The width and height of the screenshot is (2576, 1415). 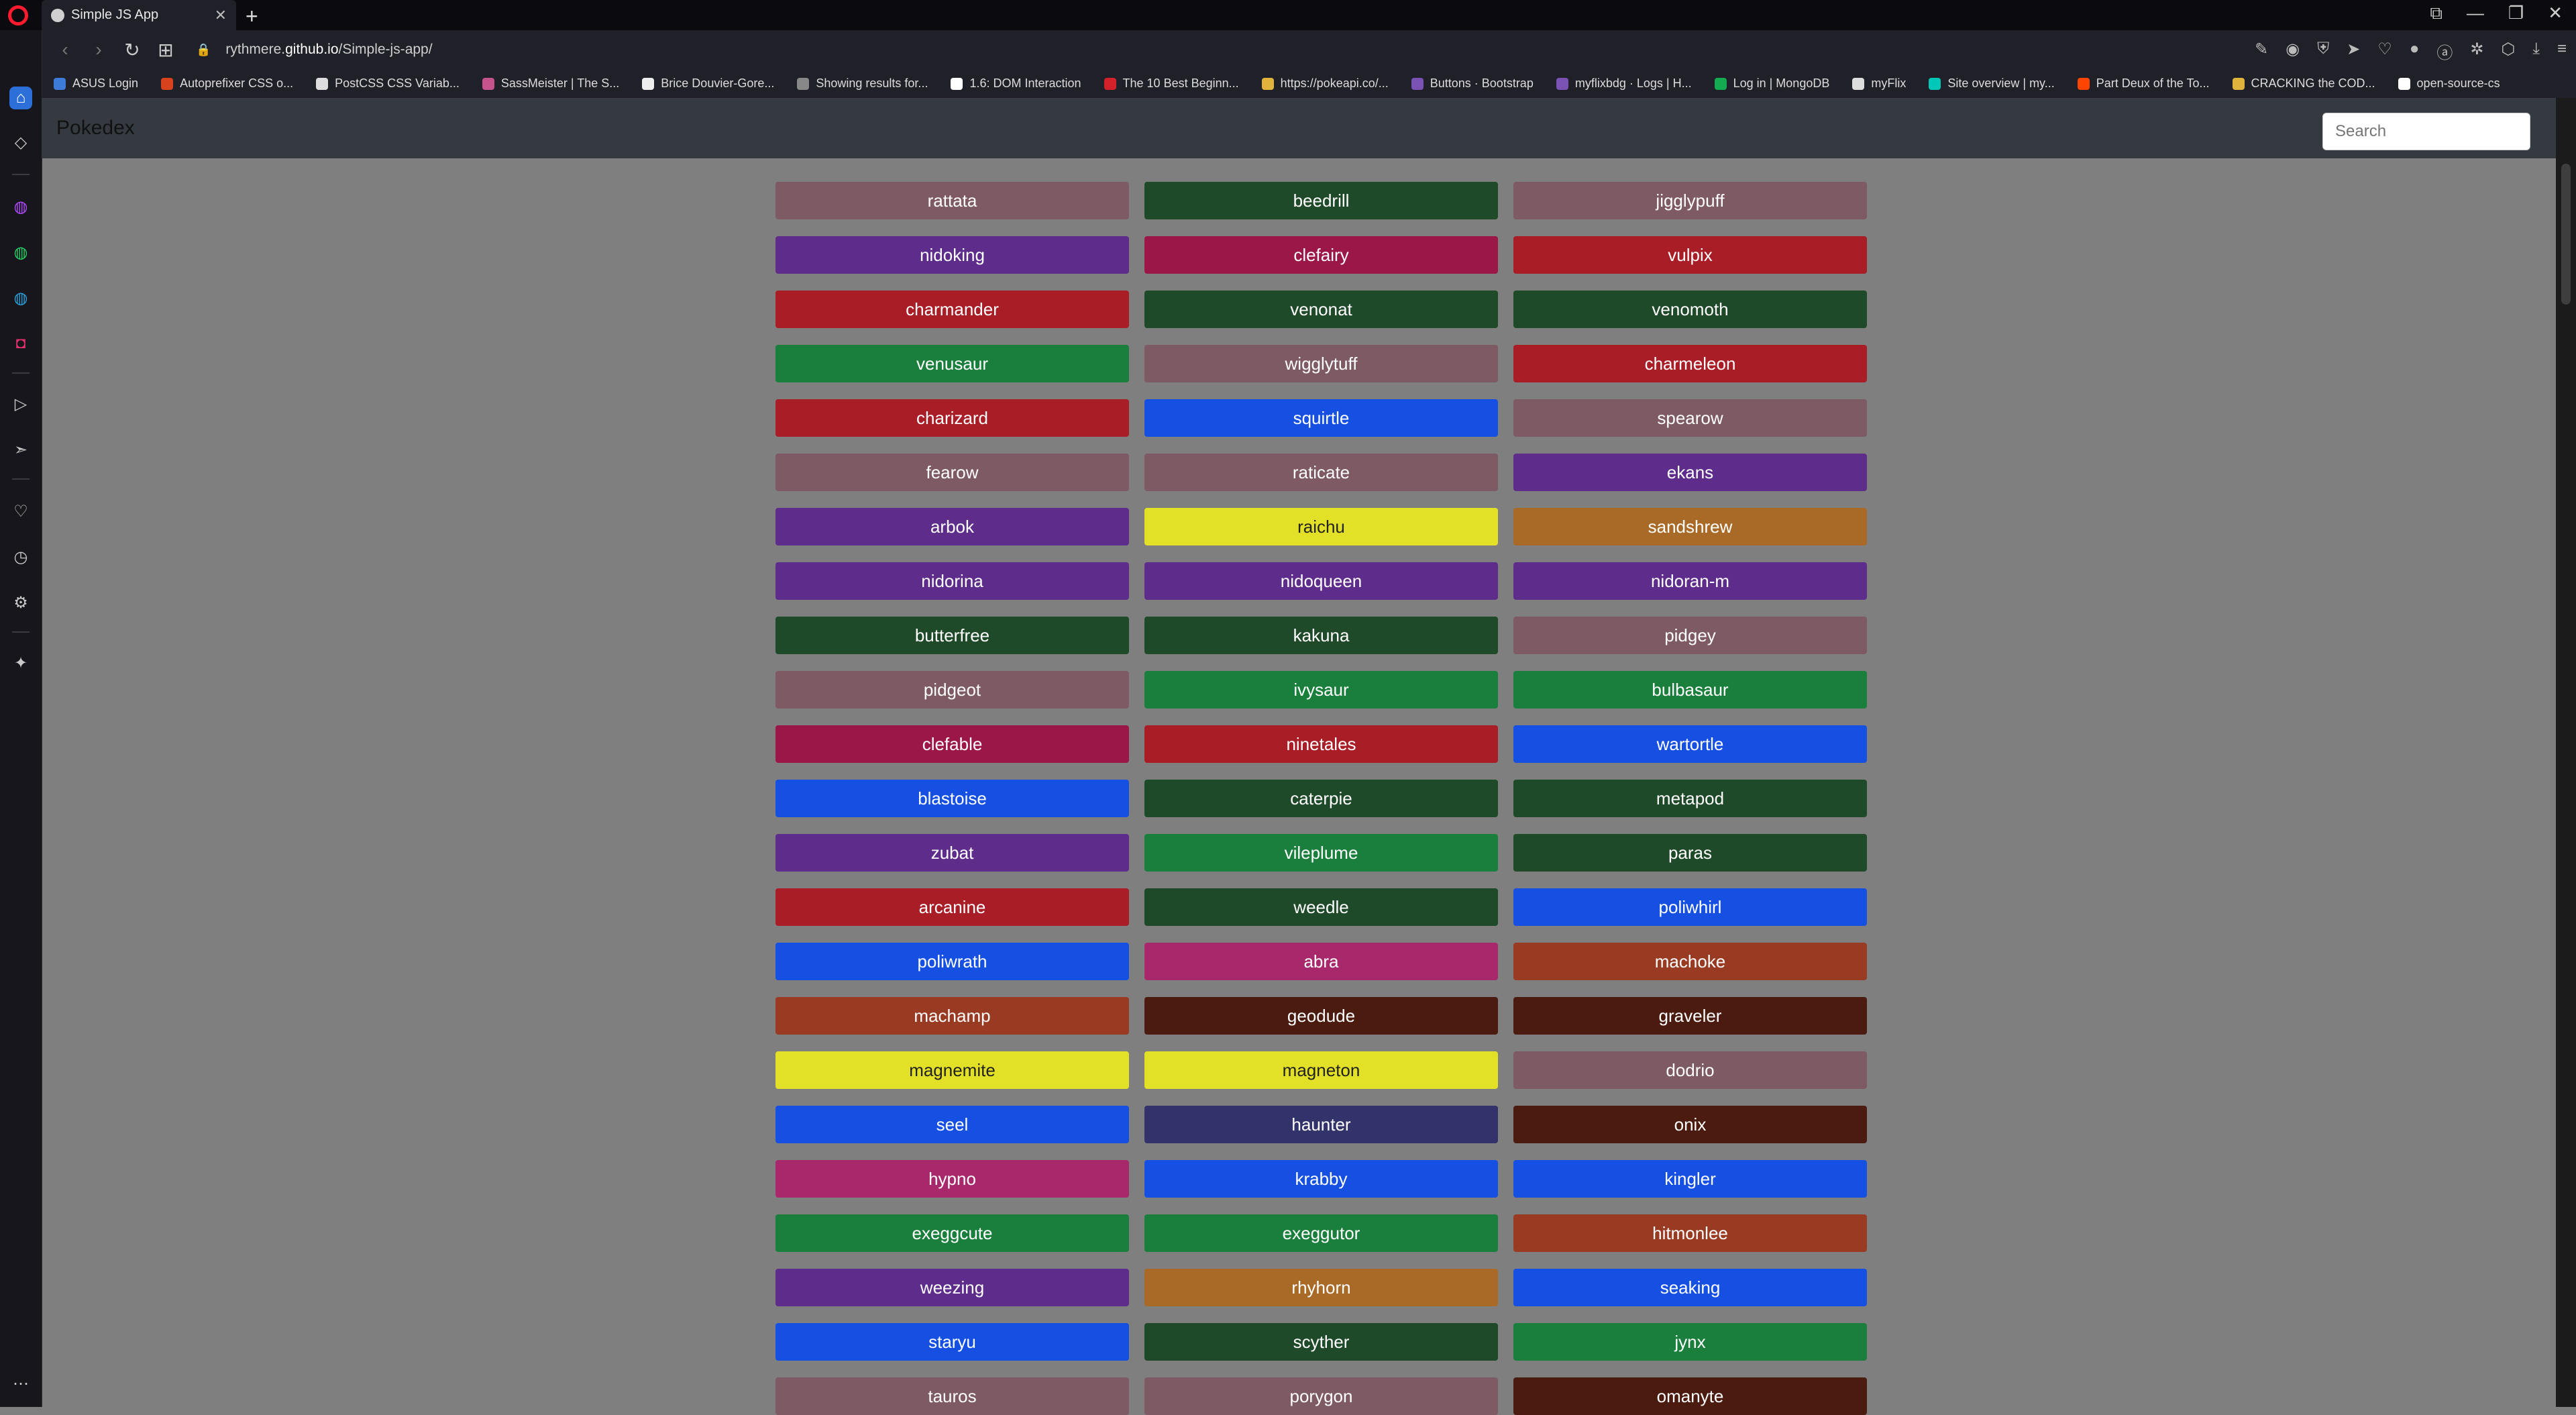 What do you see at coordinates (952, 1342) in the screenshot?
I see `pokemon-button-staryu: staryu` at bounding box center [952, 1342].